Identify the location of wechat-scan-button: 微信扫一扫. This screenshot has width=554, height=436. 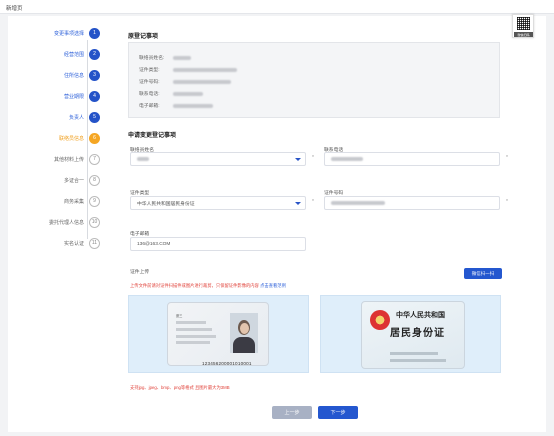
(483, 273).